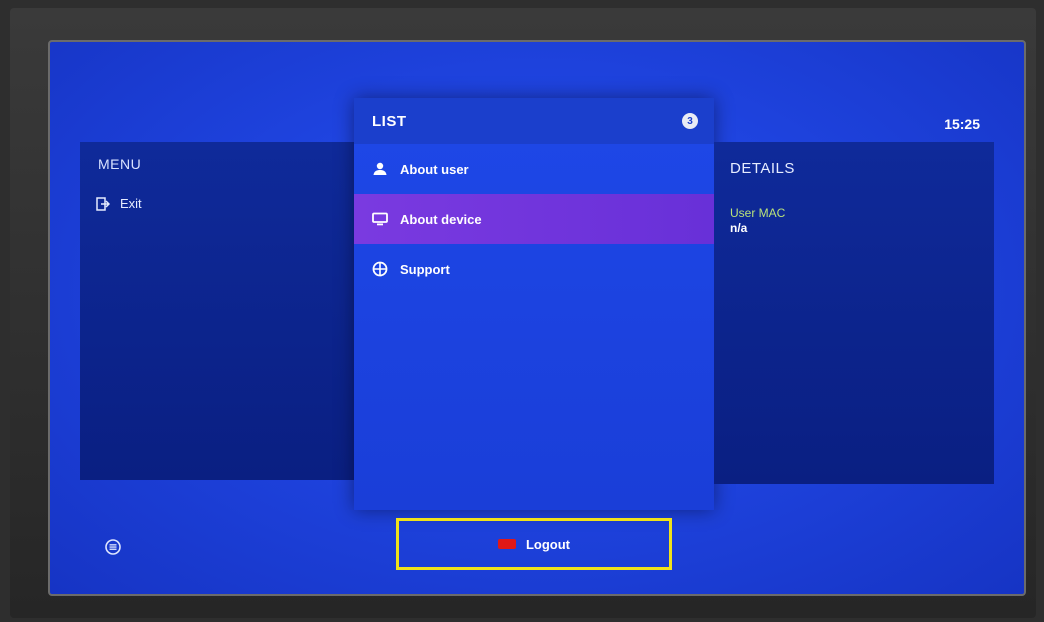 The width and height of the screenshot is (1044, 622). Describe the element at coordinates (548, 544) in the screenshot. I see `logout-label: Logout` at that location.